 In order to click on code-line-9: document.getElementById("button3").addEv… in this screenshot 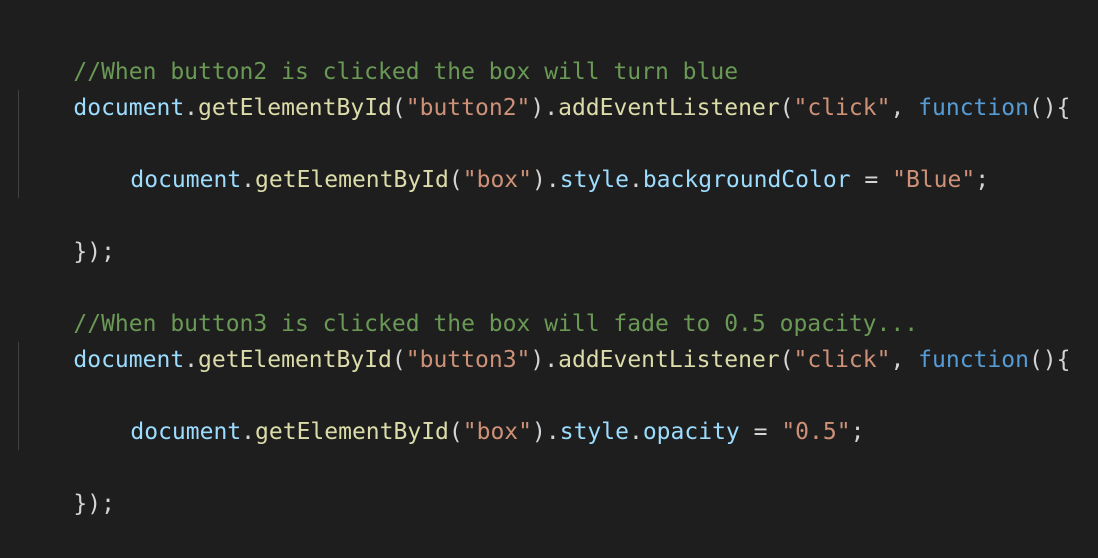, I will do `click(558, 339)`.